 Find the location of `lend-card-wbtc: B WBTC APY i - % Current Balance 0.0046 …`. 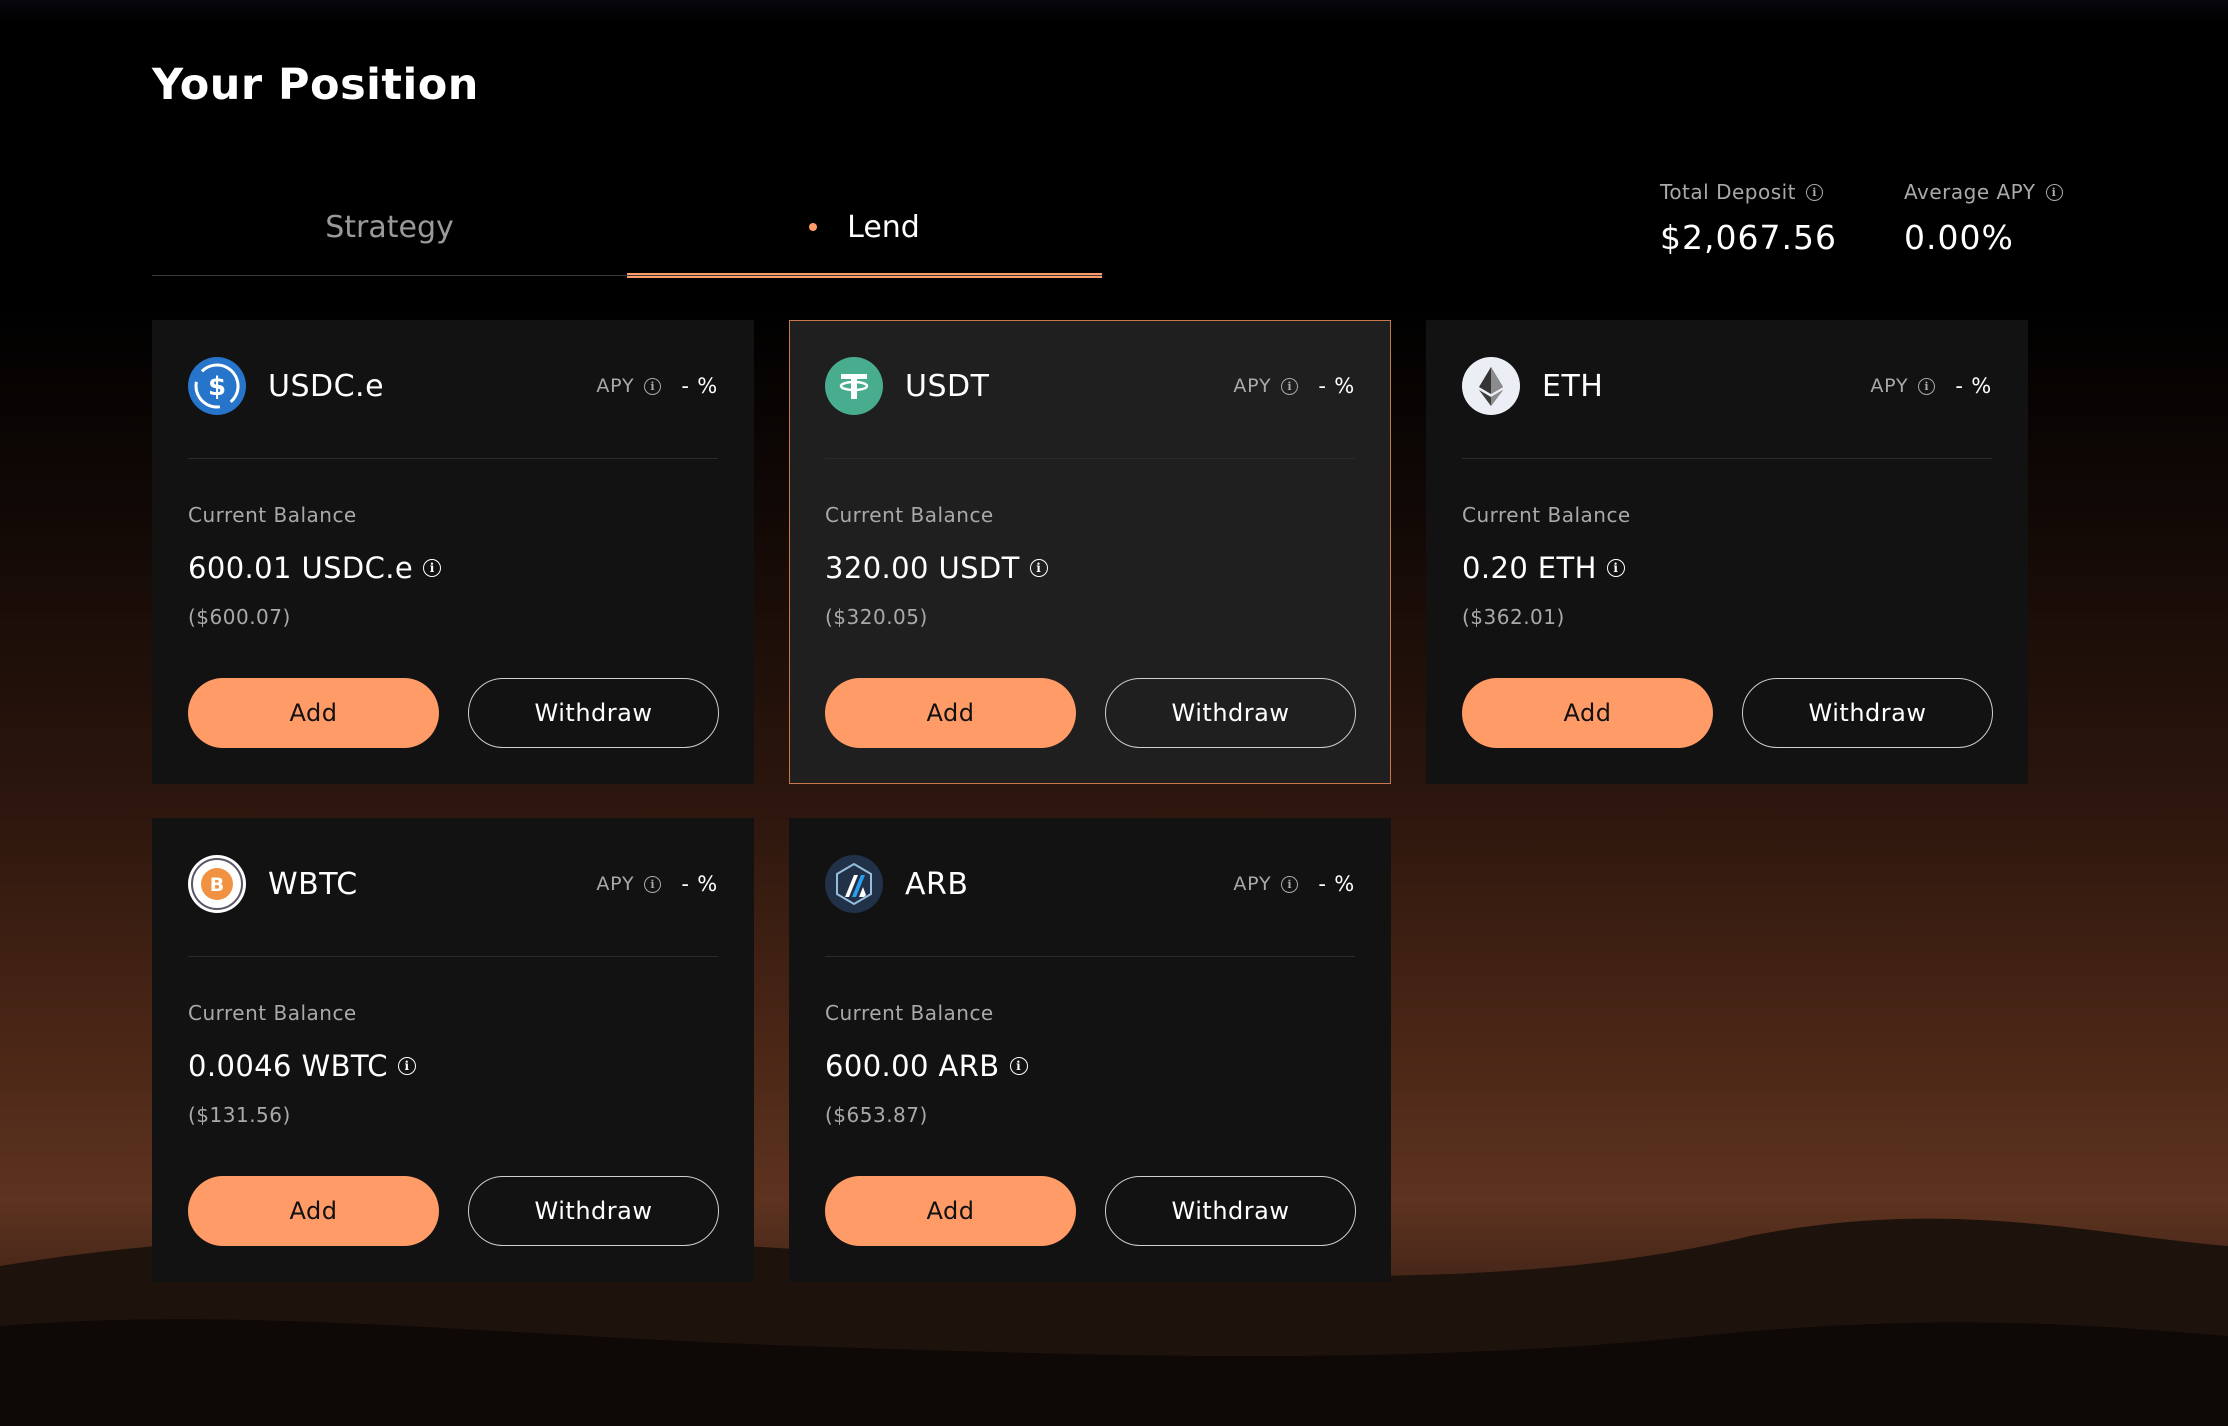

lend-card-wbtc: B WBTC APY i - % Current Balance 0.0046 … is located at coordinates (453, 1050).